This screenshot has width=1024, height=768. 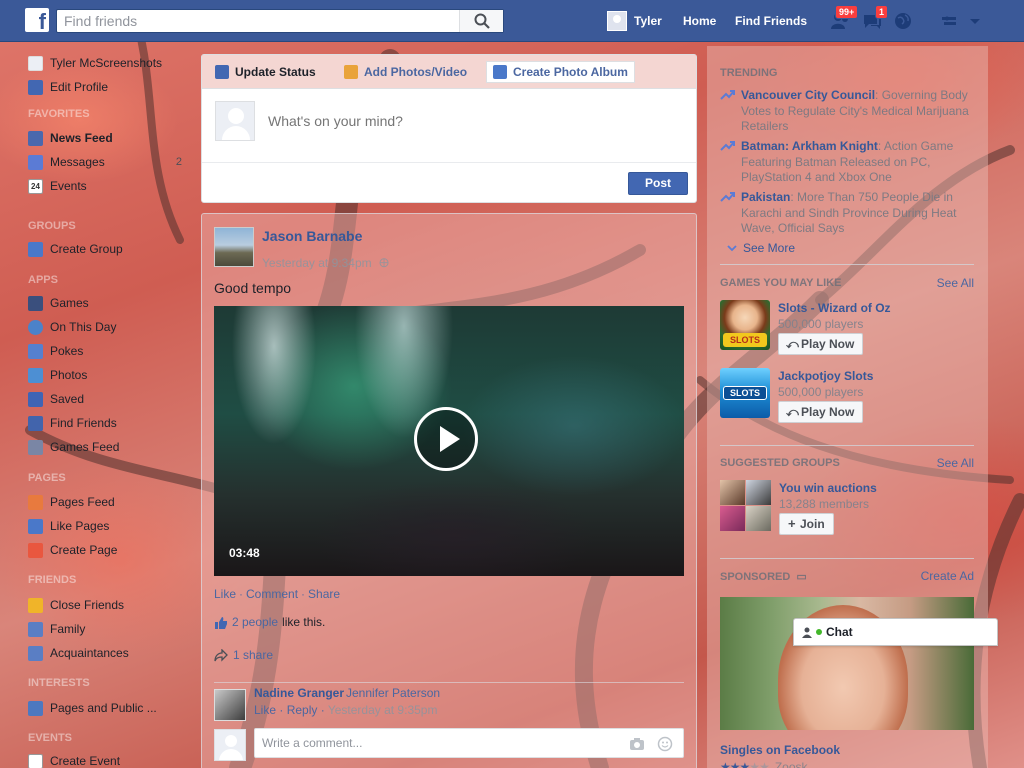 I want to click on sidebar-item-photos: Photos, so click(x=108, y=375).